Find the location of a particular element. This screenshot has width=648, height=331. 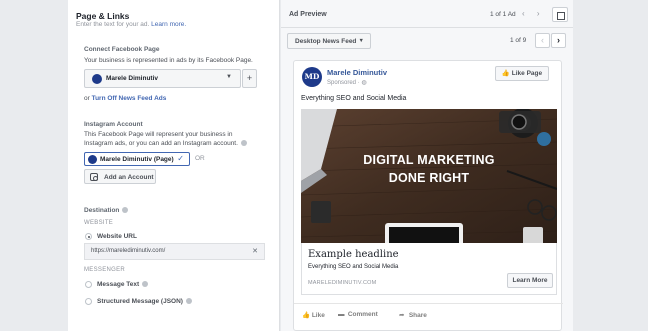

selected-page-name: Marele Diminutiv is located at coordinates (132, 78).